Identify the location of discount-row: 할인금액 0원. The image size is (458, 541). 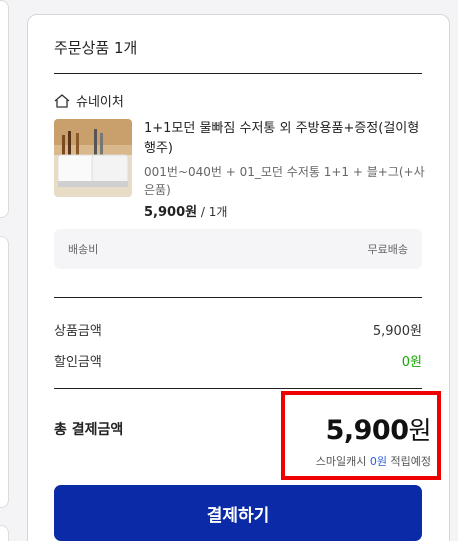
(238, 360).